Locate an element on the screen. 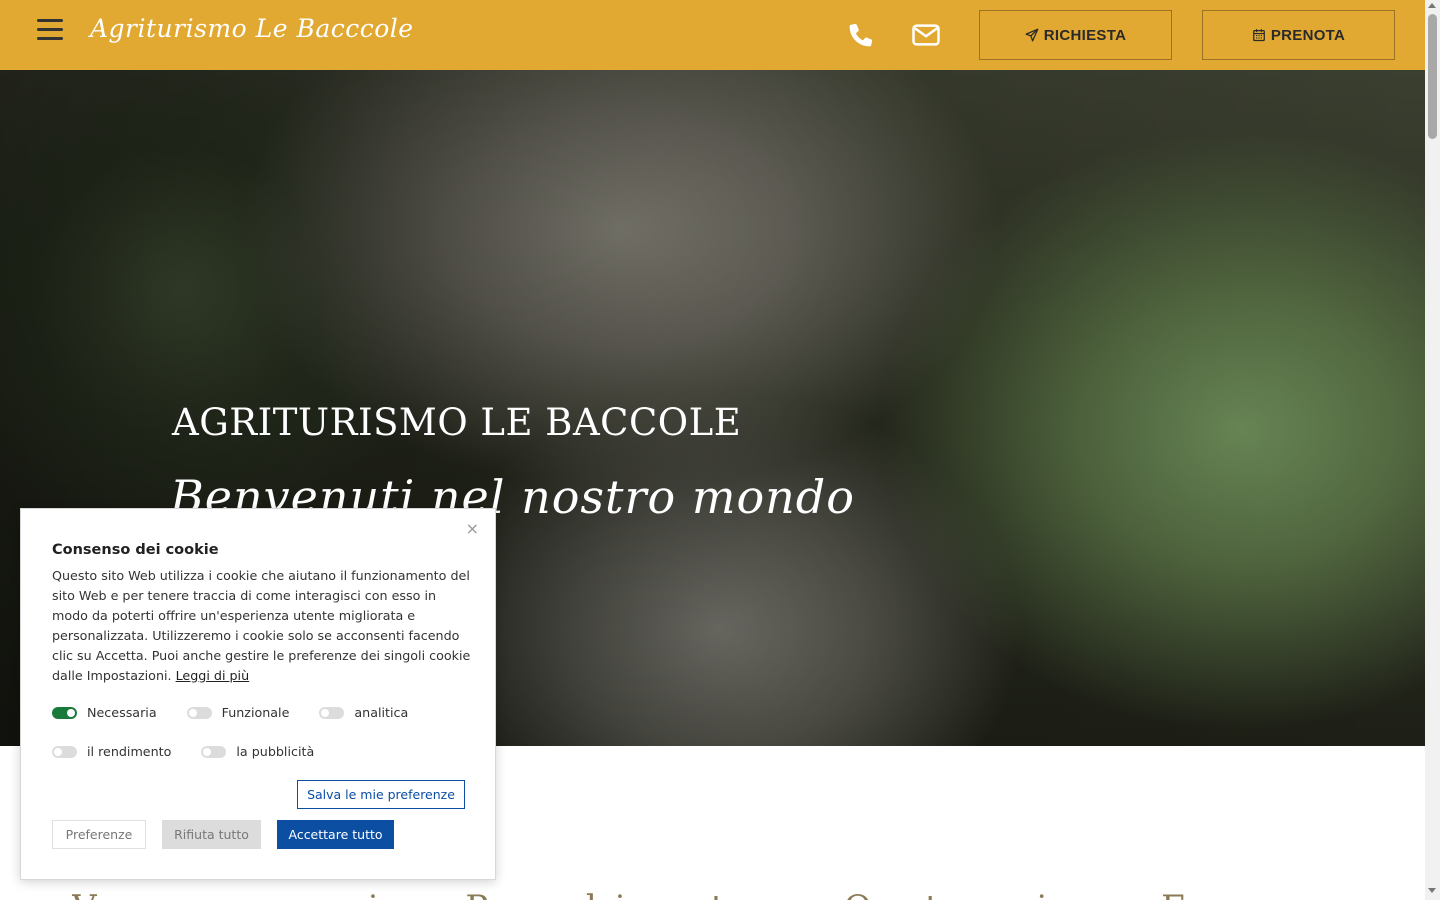 This screenshot has height=900, width=1440. site-logo: Agriturismo Le Bacccole is located at coordinates (252, 28).